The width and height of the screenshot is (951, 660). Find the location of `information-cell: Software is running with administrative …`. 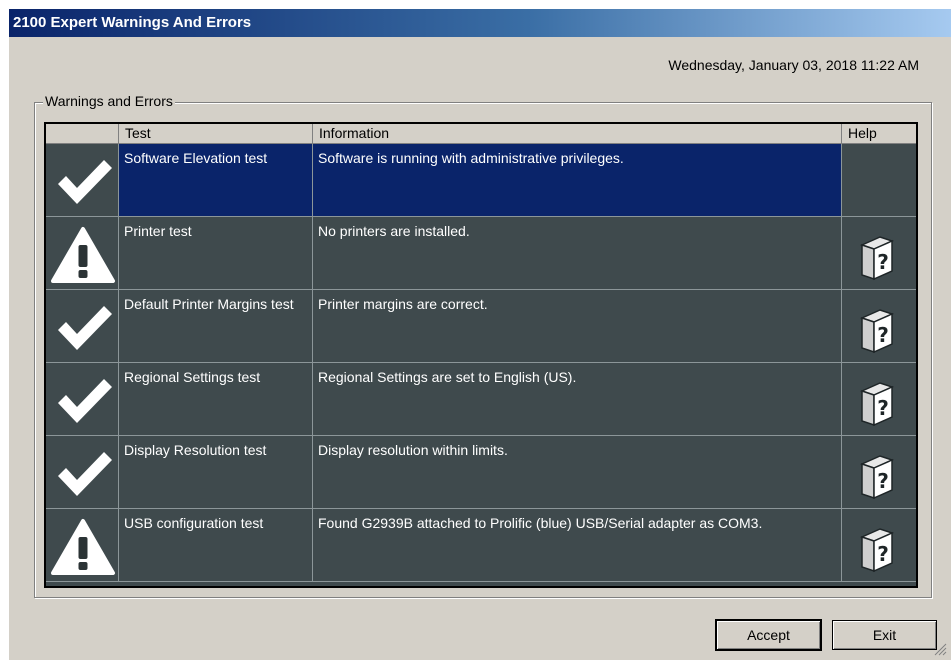

information-cell: Software is running with administrative … is located at coordinates (577, 180).